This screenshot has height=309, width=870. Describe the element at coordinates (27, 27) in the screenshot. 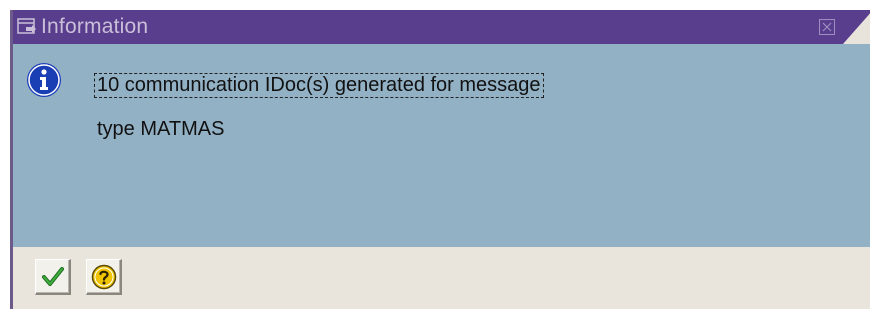

I see `window-icon` at that location.